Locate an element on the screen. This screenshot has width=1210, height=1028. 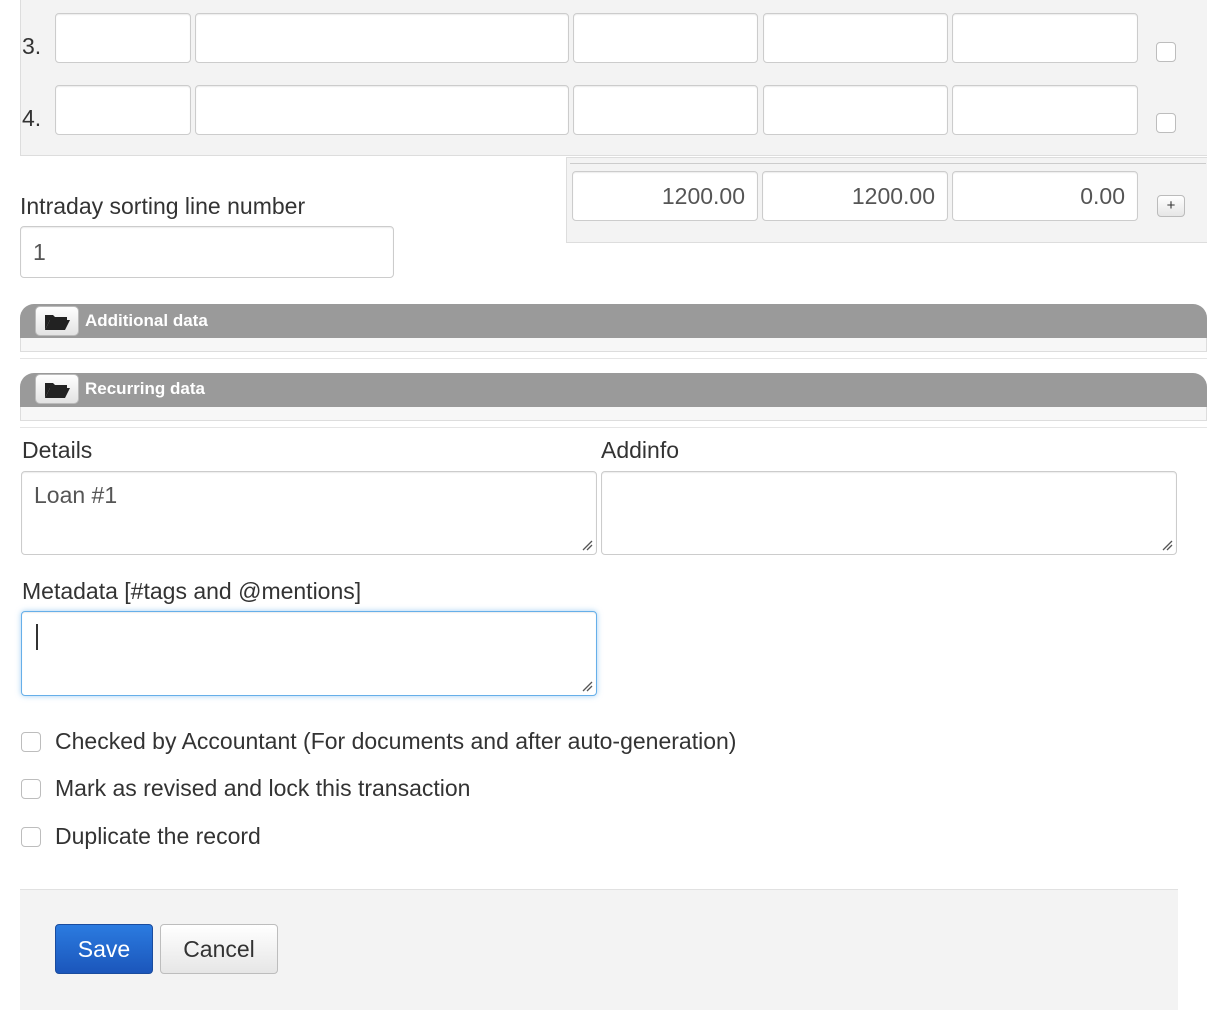
sorting-input: 1 is located at coordinates (207, 252).